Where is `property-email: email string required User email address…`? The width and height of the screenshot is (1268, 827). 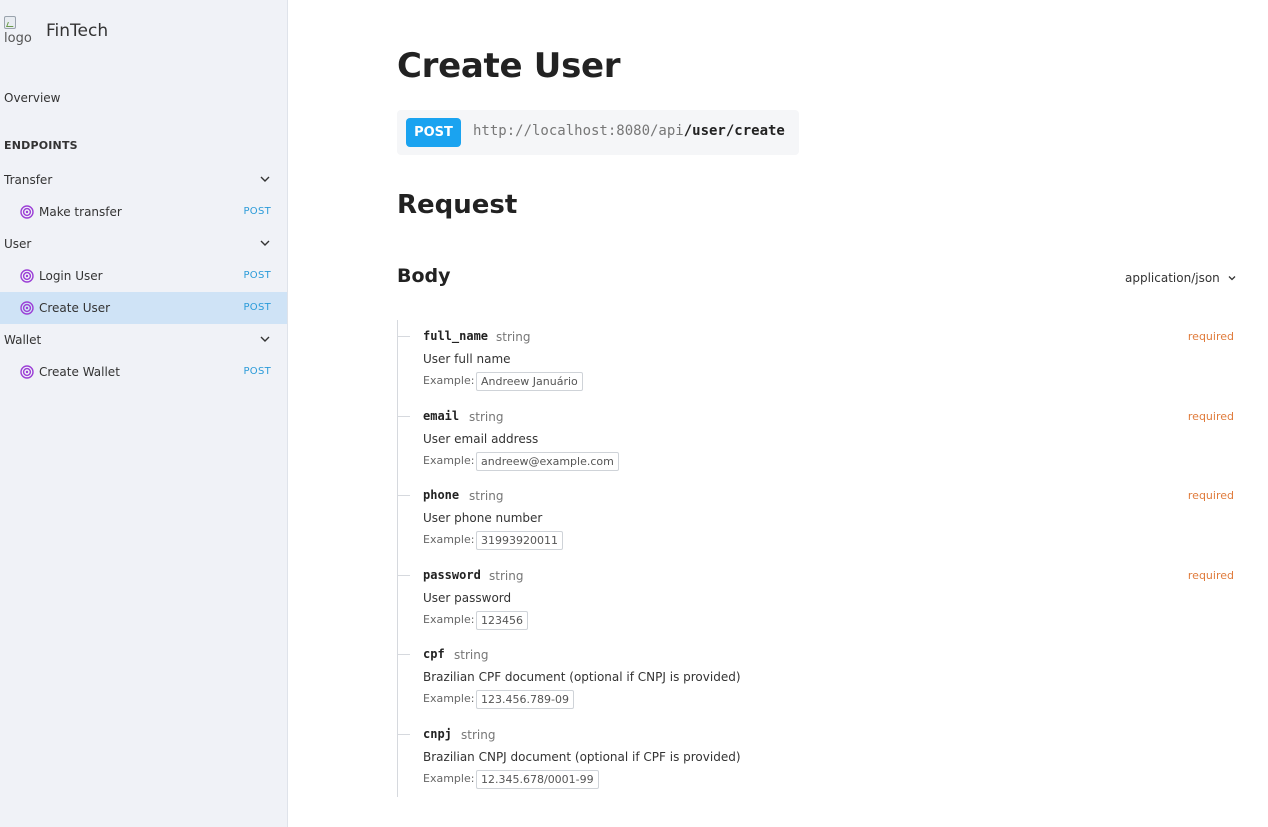 property-email: email string required User email address… is located at coordinates (818, 440).